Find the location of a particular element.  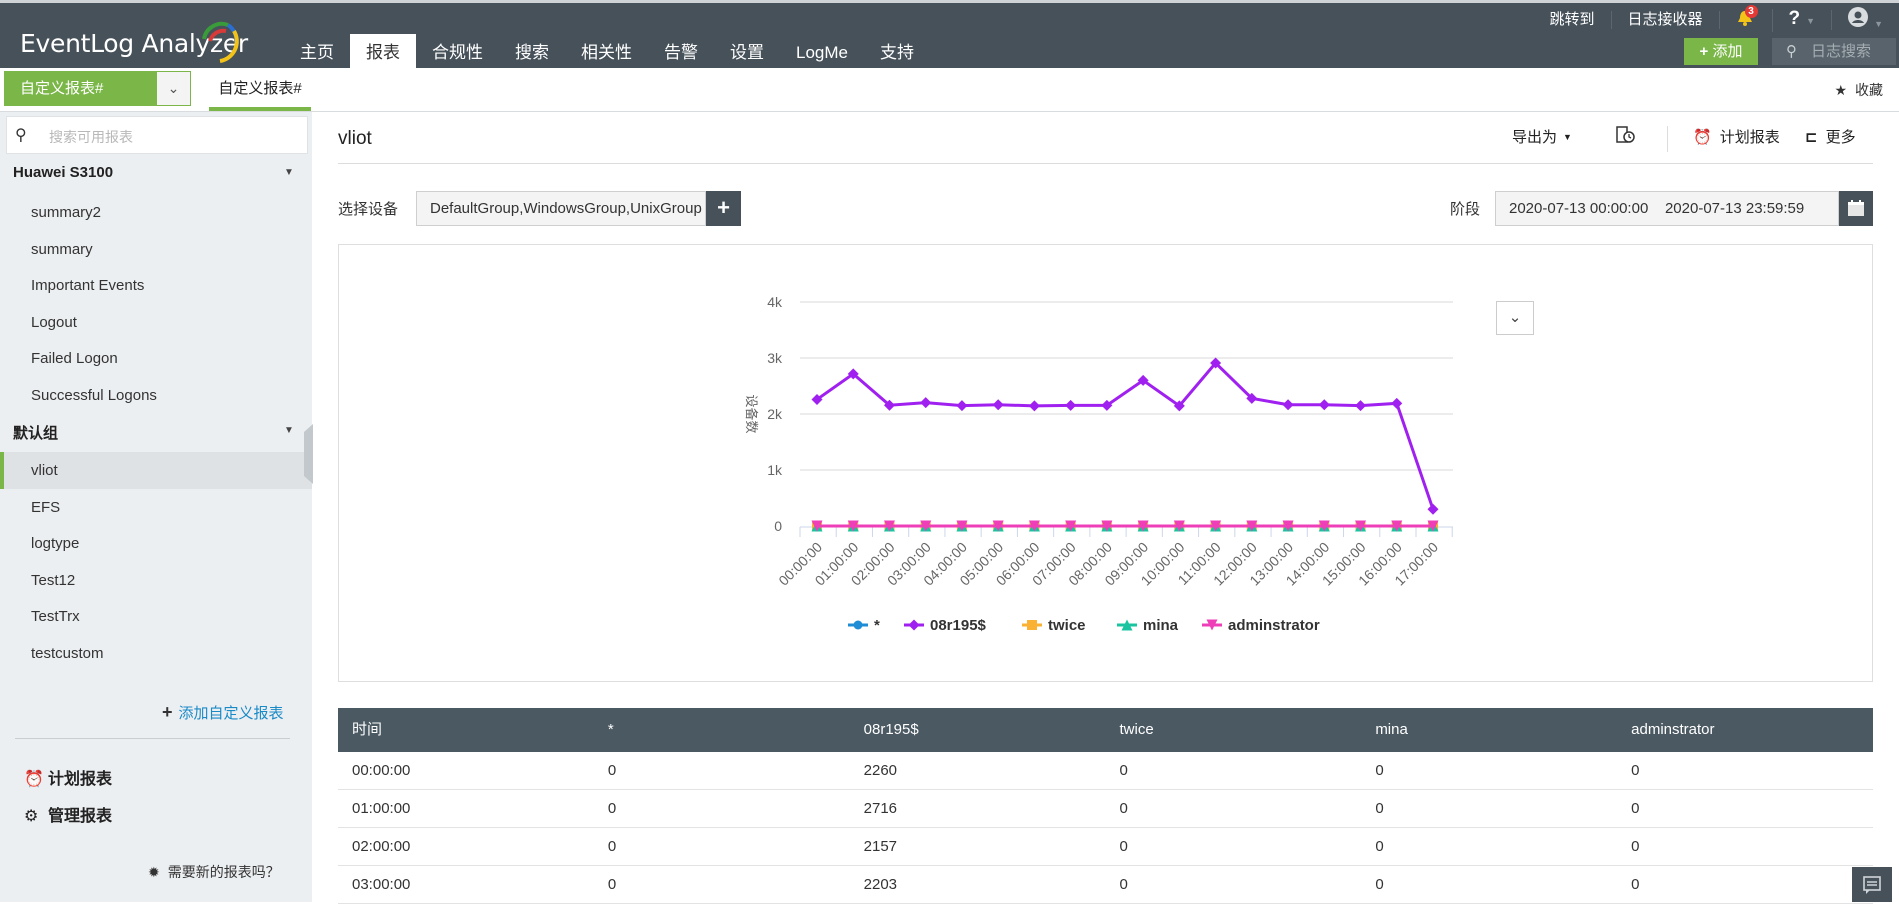

add-custom-report-link: + 添加自定义报表 is located at coordinates (223, 712).